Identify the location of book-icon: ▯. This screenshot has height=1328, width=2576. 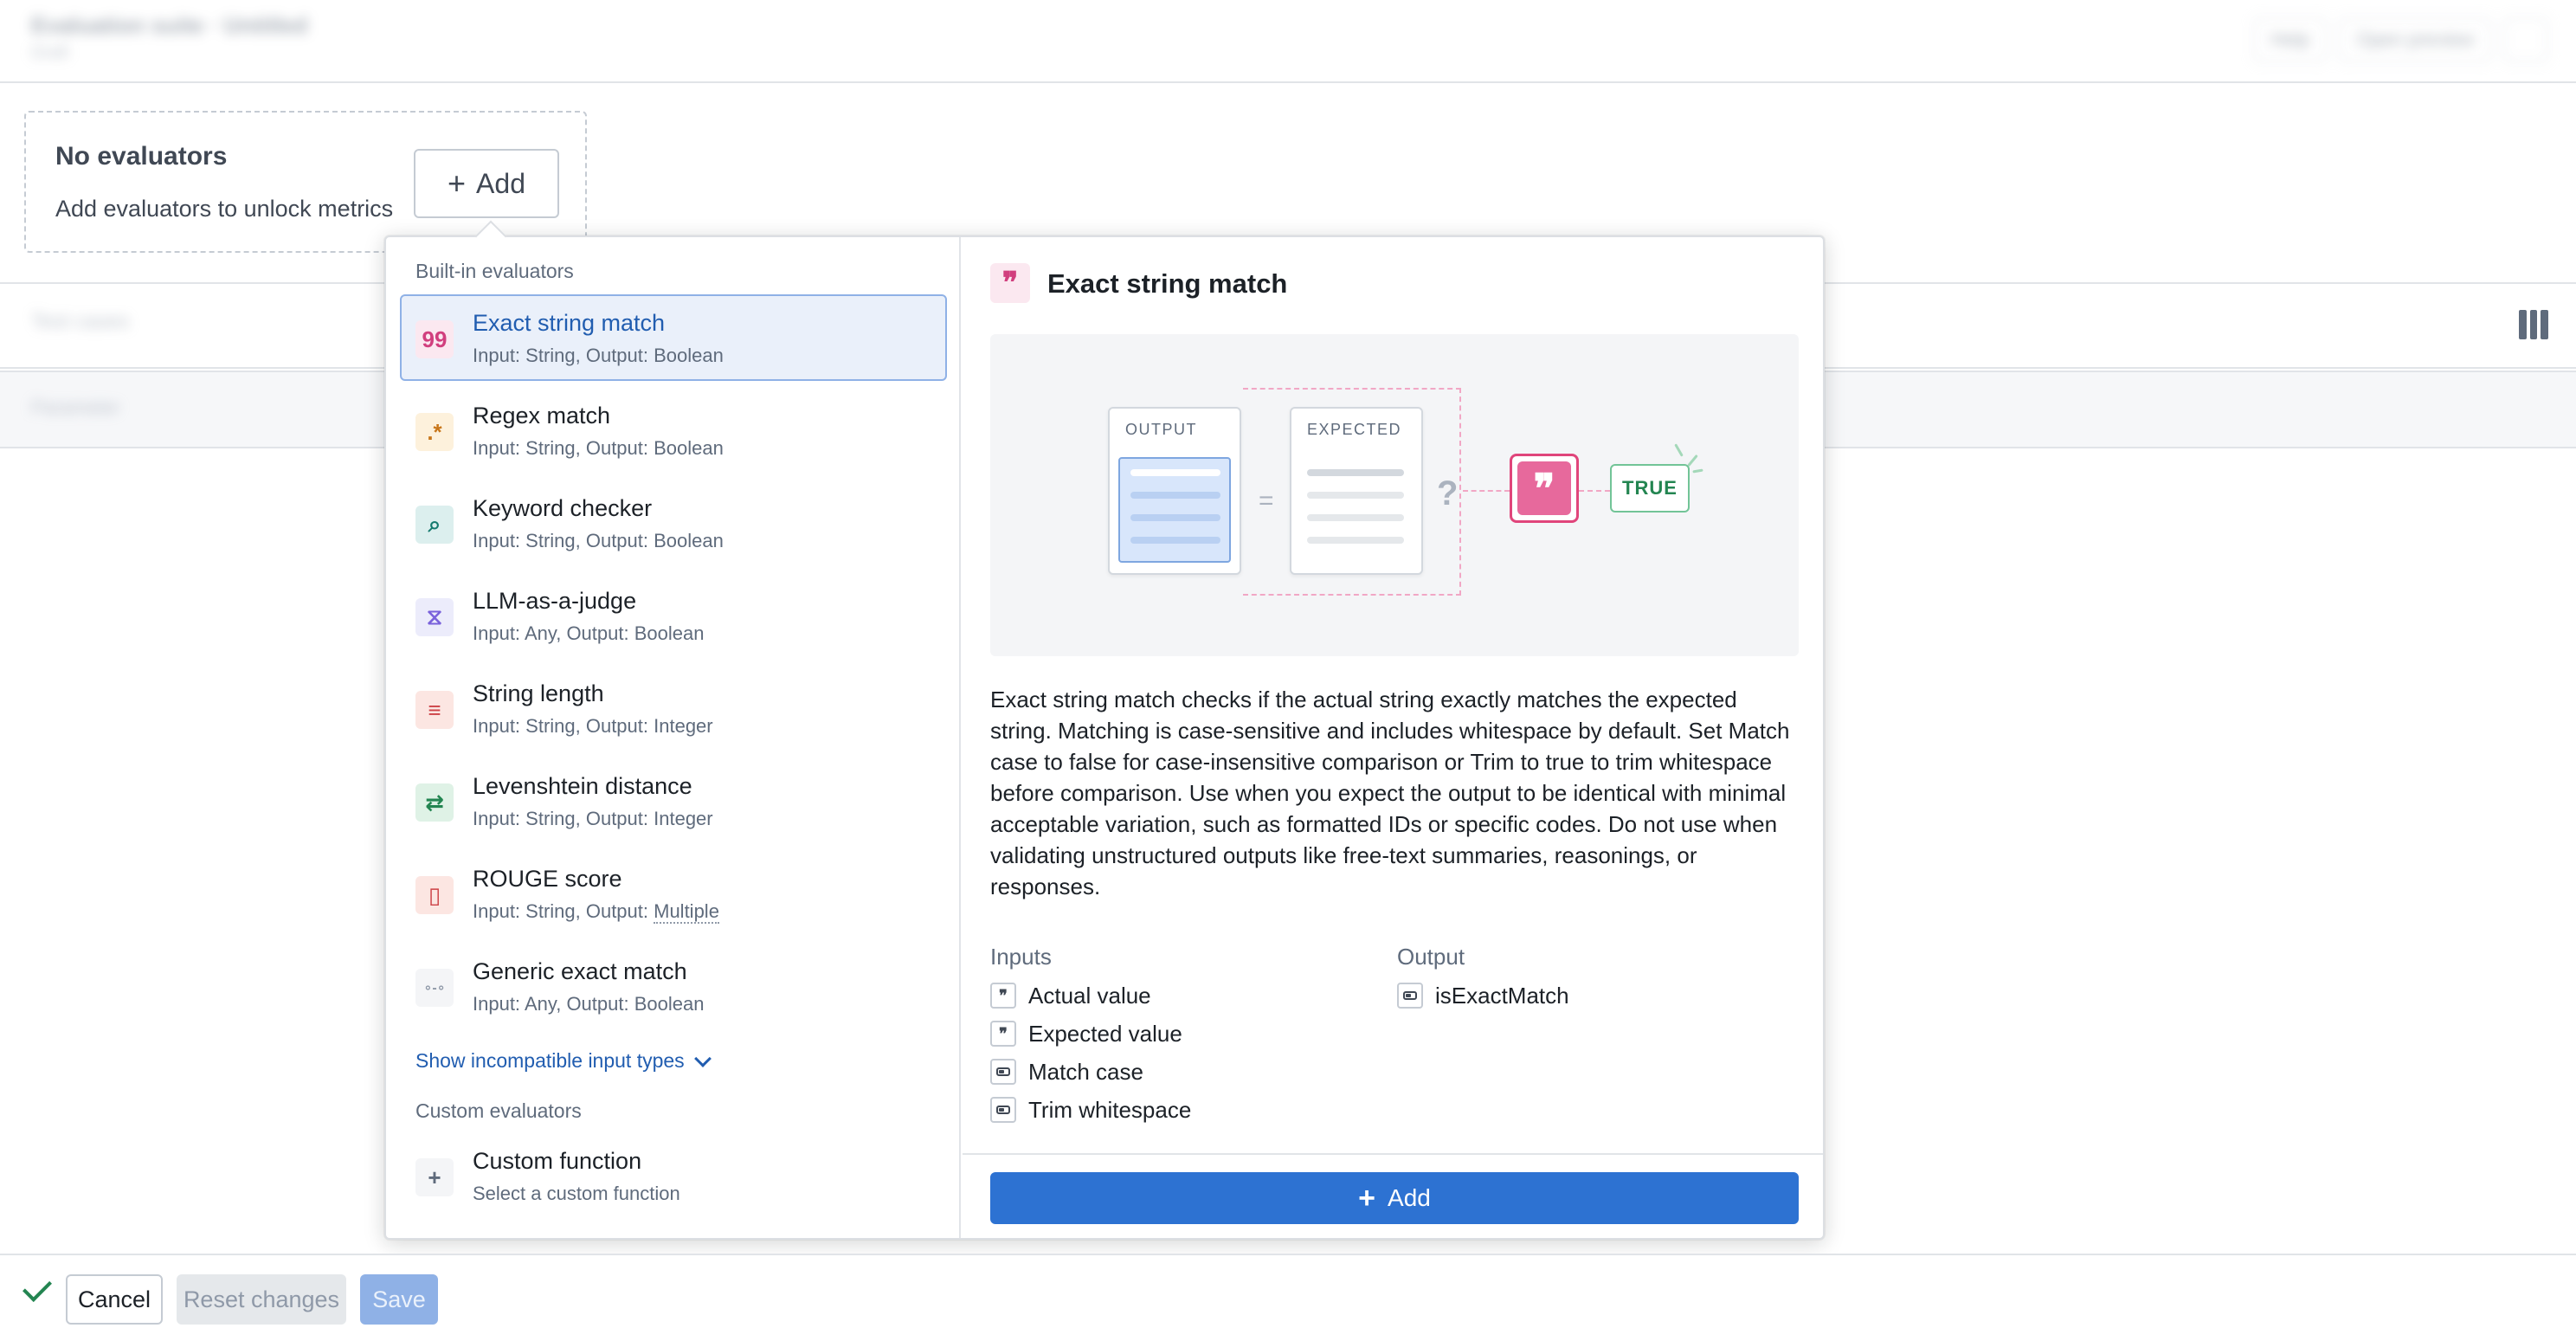
(434, 895).